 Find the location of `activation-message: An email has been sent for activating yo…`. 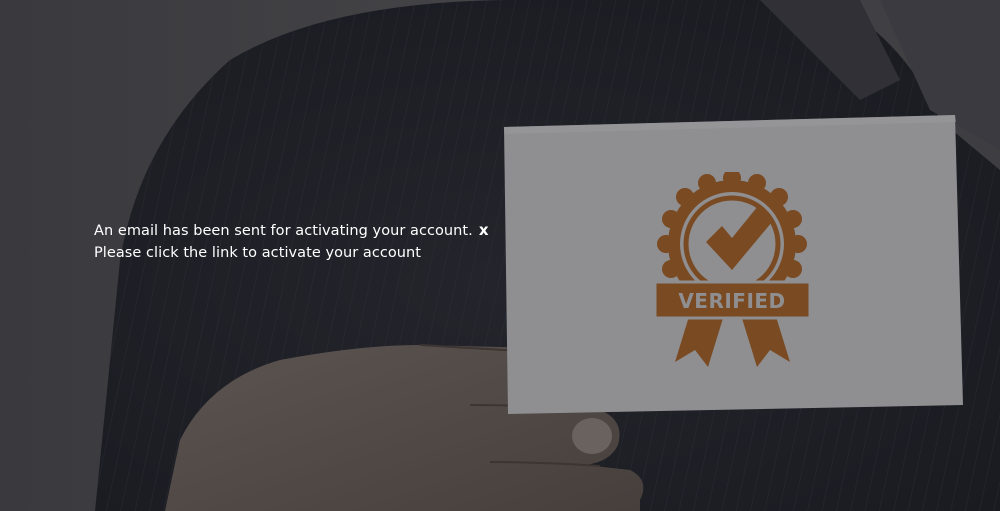

activation-message: An email has been sent for activating yo… is located at coordinates (291, 241).